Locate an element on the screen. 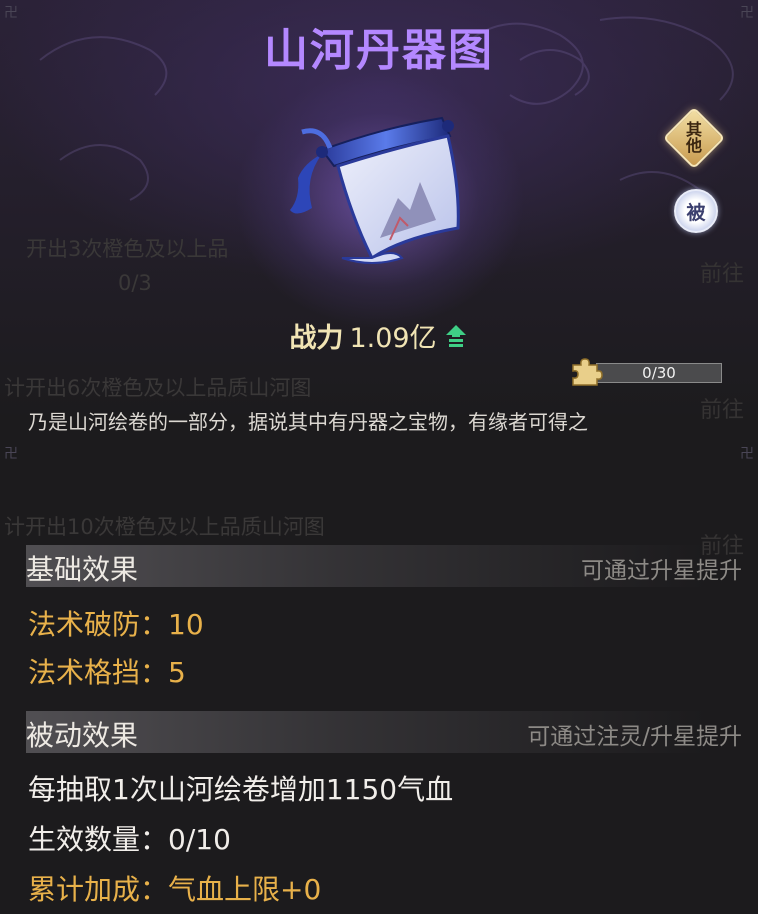  passive-effect-hint: 可通过注灵/升星提升 is located at coordinates (634, 737).